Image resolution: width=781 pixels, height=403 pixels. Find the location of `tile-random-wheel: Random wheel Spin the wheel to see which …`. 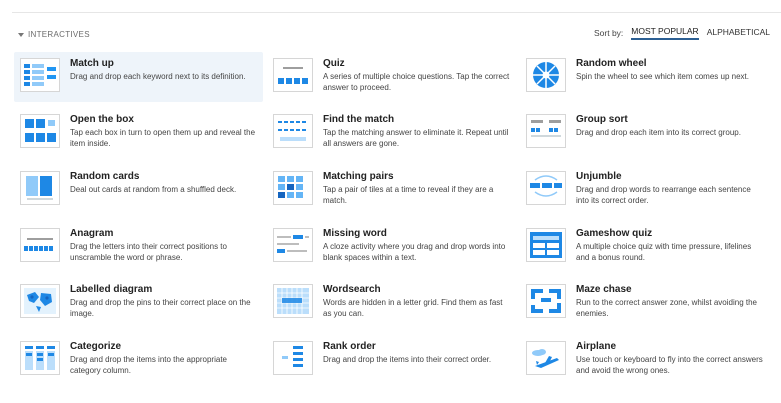

tile-random-wheel: Random wheel Spin the wheel to see which … is located at coordinates (644, 77).